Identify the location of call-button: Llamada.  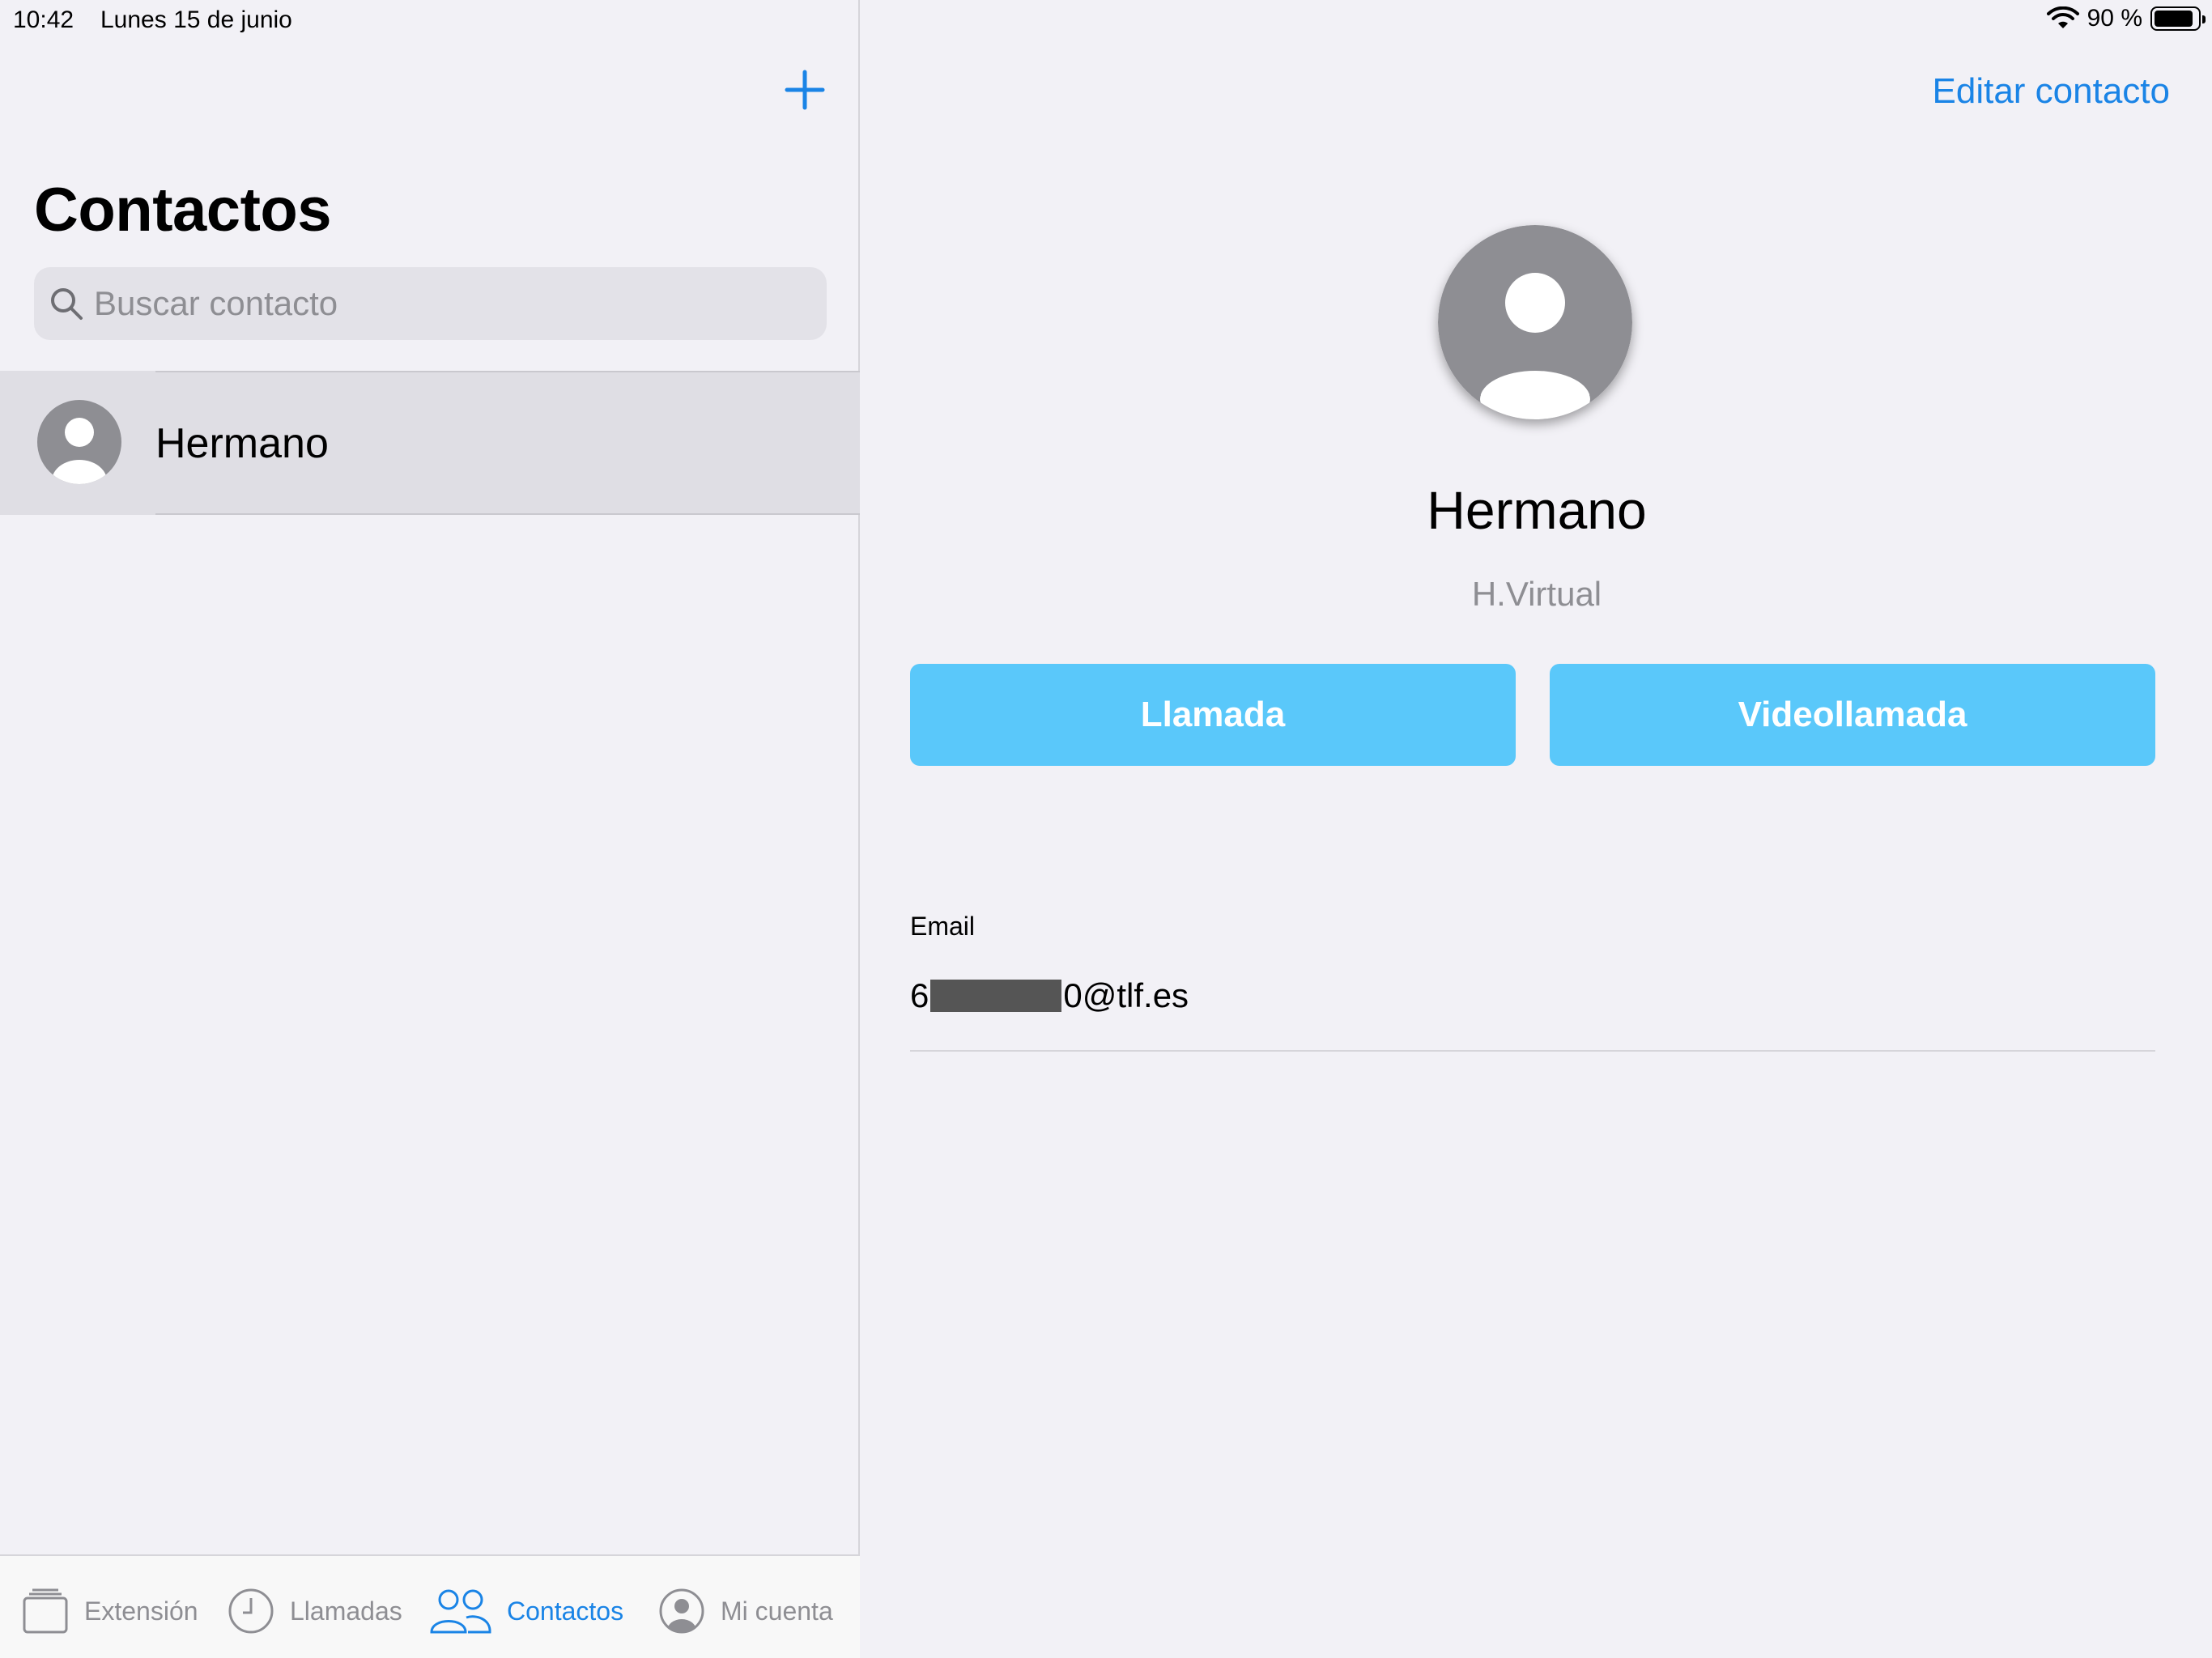
(1213, 715).